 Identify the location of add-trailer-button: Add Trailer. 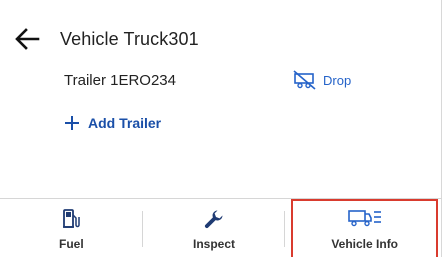
(112, 123).